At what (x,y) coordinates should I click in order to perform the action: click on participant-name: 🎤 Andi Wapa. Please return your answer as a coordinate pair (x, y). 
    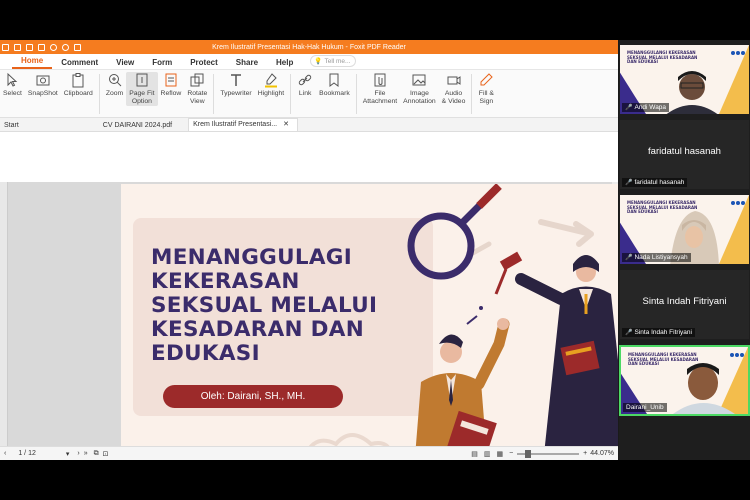
    Looking at the image, I should click on (646, 107).